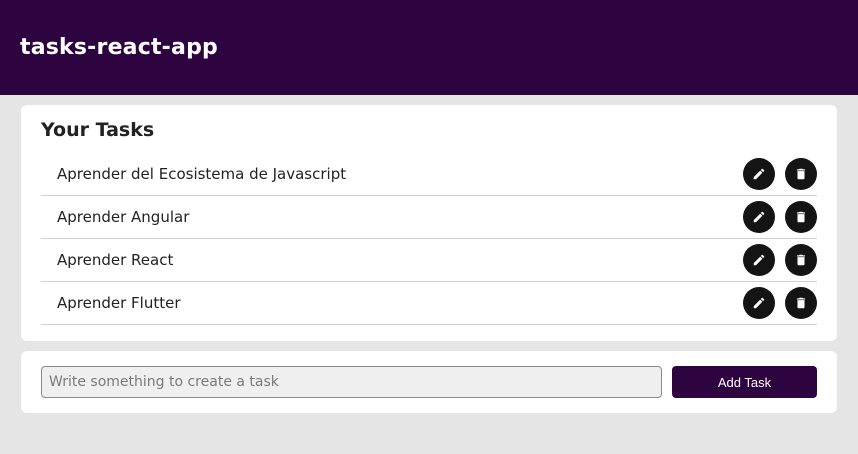 This screenshot has height=454, width=858. Describe the element at coordinates (119, 303) in the screenshot. I see `task-text: Aprender Flutter` at that location.